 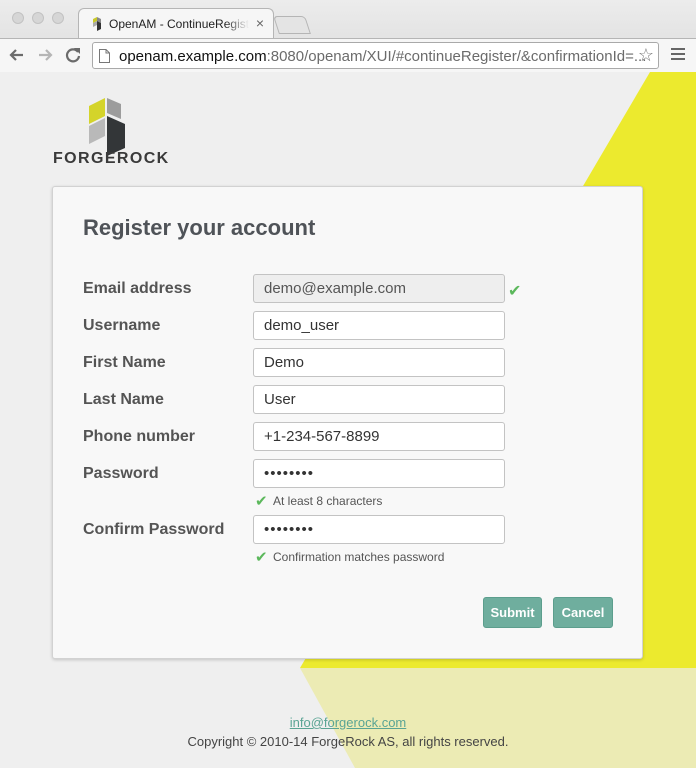 What do you see at coordinates (379, 436) in the screenshot?
I see `phone-field` at bounding box center [379, 436].